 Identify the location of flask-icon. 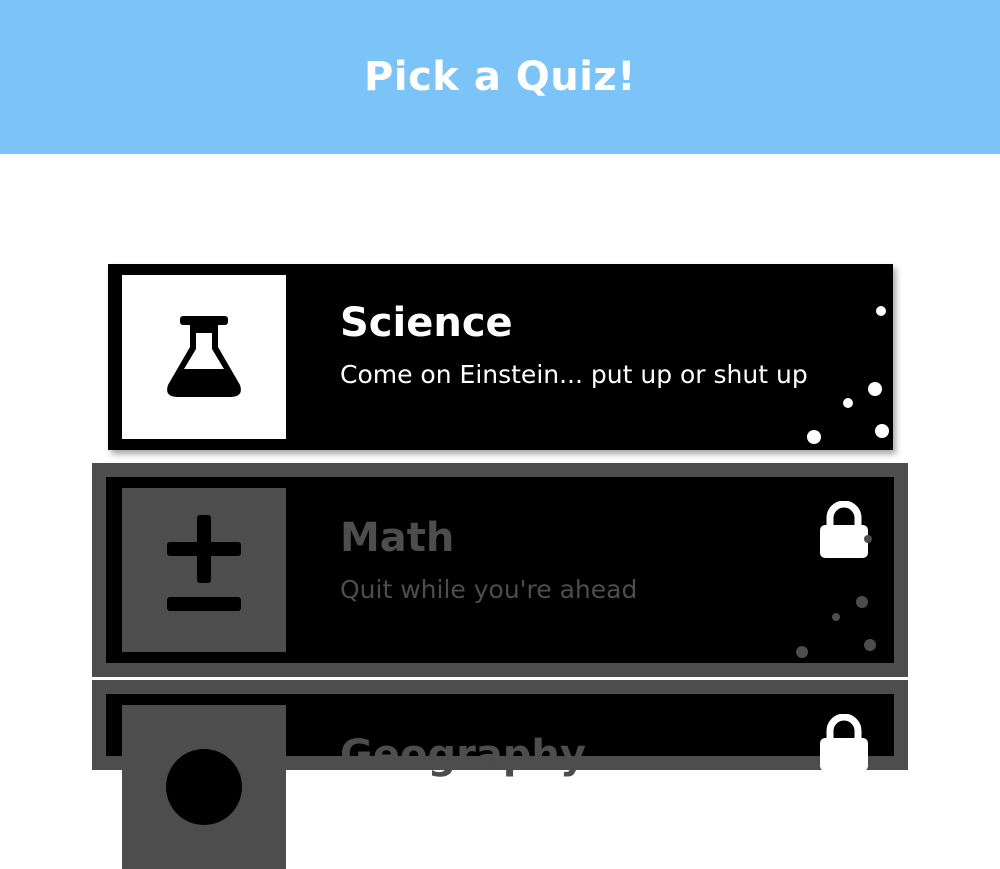
(204, 356).